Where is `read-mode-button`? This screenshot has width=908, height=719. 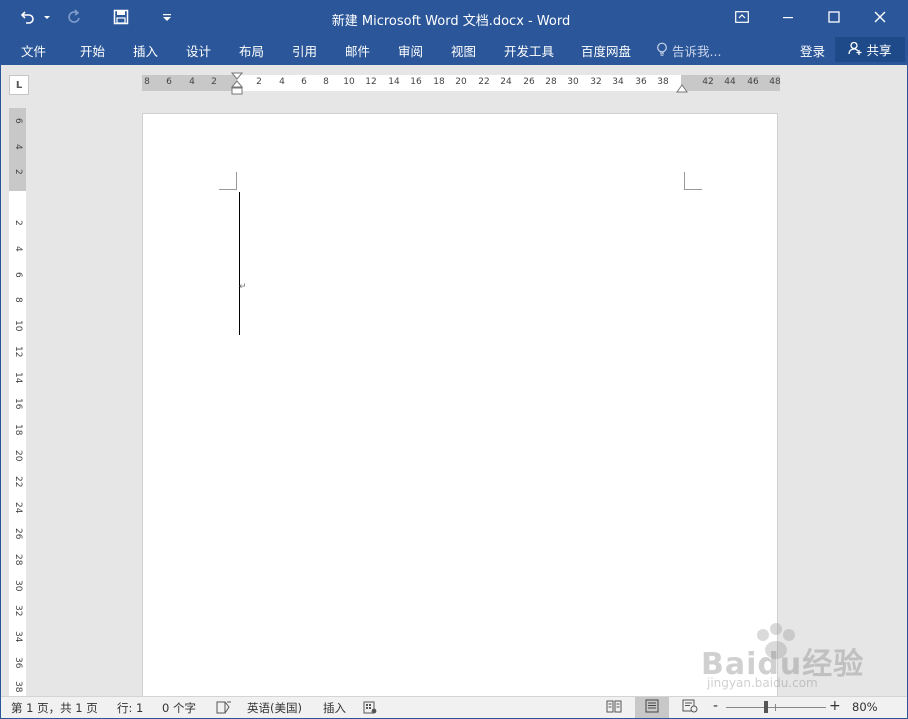 read-mode-button is located at coordinates (614, 707).